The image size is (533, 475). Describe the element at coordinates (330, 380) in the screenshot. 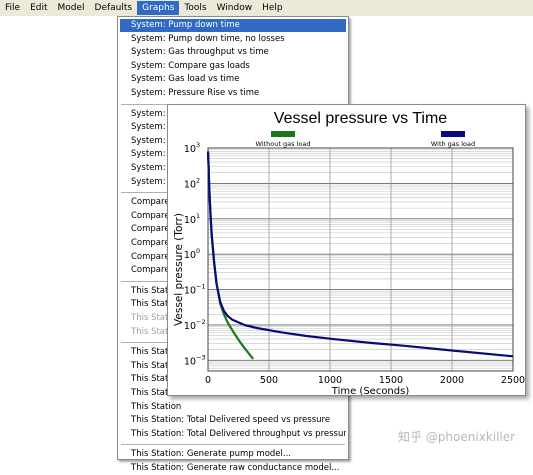

I see `x-tick-label: 1000` at that location.